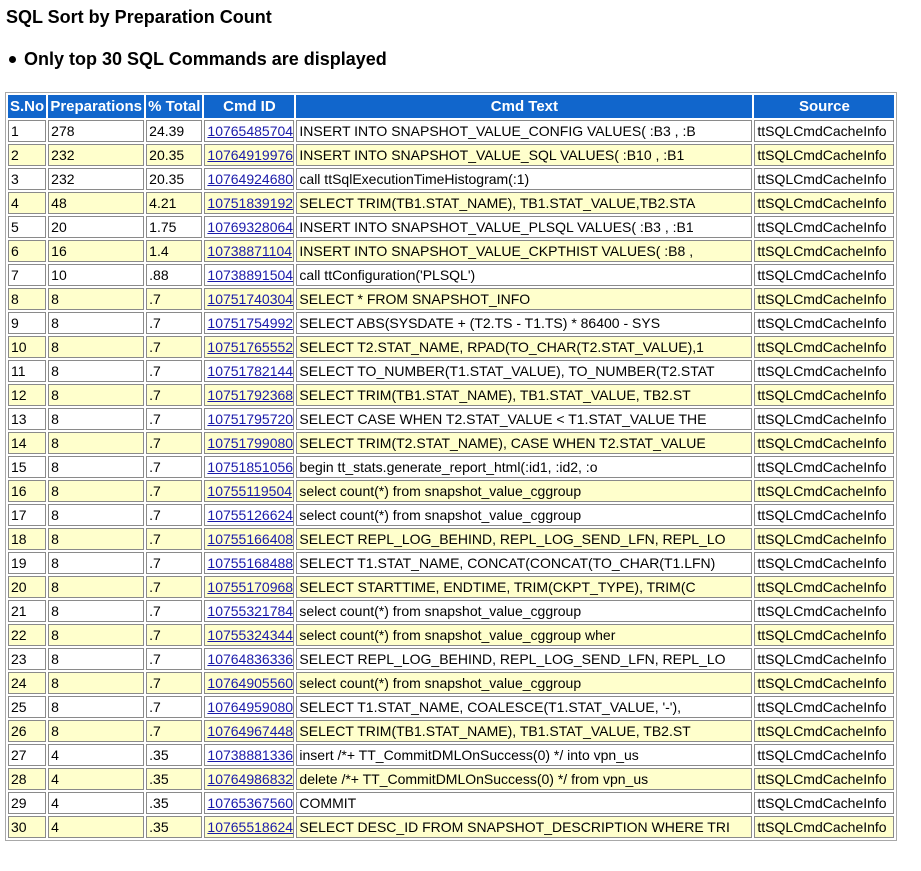 The height and width of the screenshot is (871, 921). Describe the element at coordinates (12, 59) in the screenshot. I see `bullet-icon` at that location.